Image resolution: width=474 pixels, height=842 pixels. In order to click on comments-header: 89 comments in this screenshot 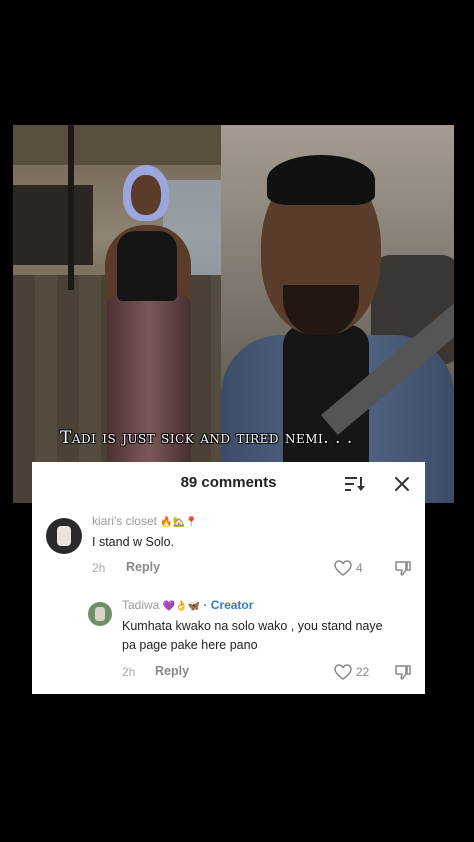, I will do `click(228, 483)`.